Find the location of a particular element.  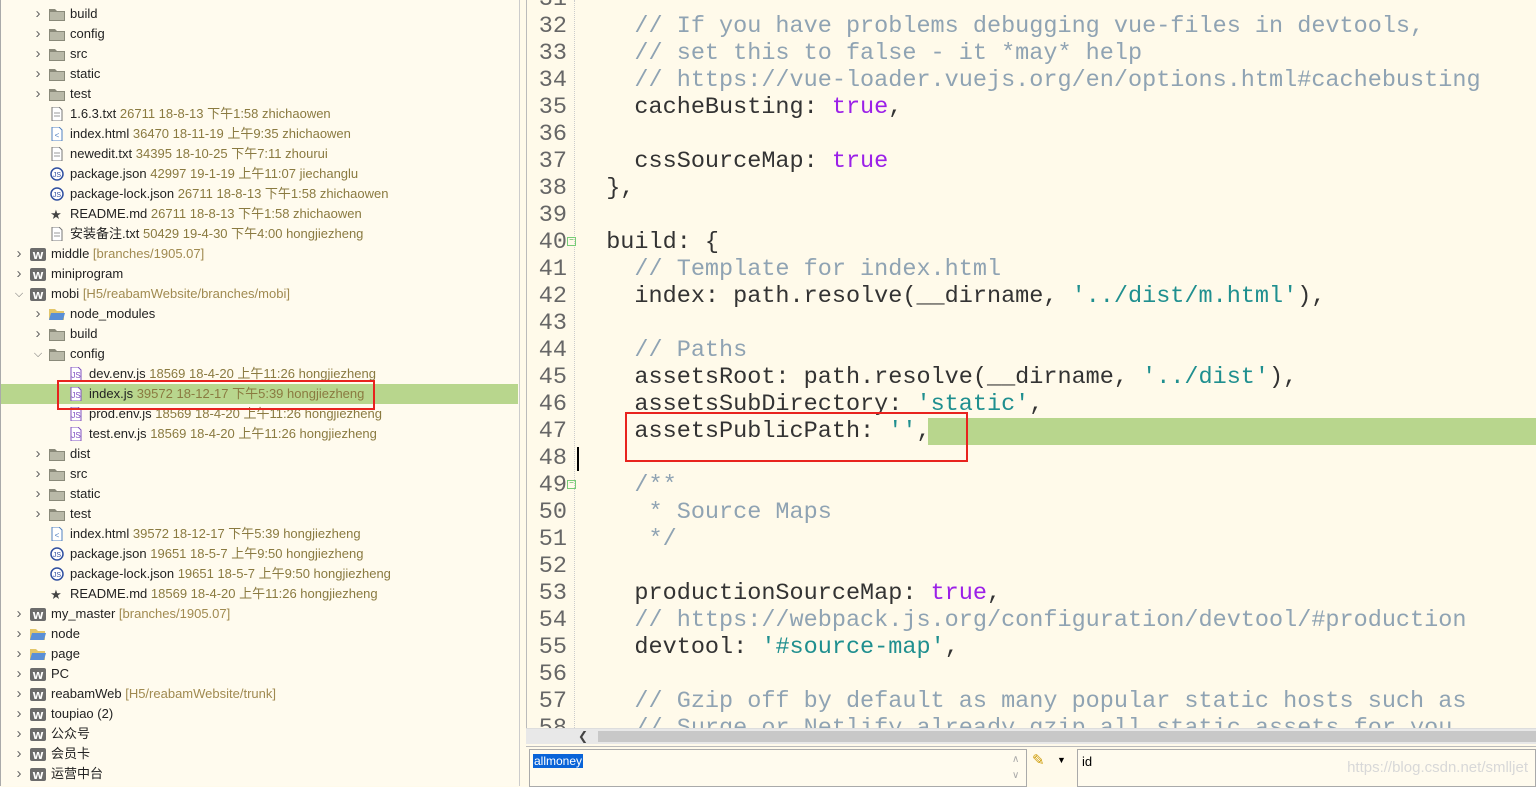

tree-item: › W 会员卡 is located at coordinates (259, 754).